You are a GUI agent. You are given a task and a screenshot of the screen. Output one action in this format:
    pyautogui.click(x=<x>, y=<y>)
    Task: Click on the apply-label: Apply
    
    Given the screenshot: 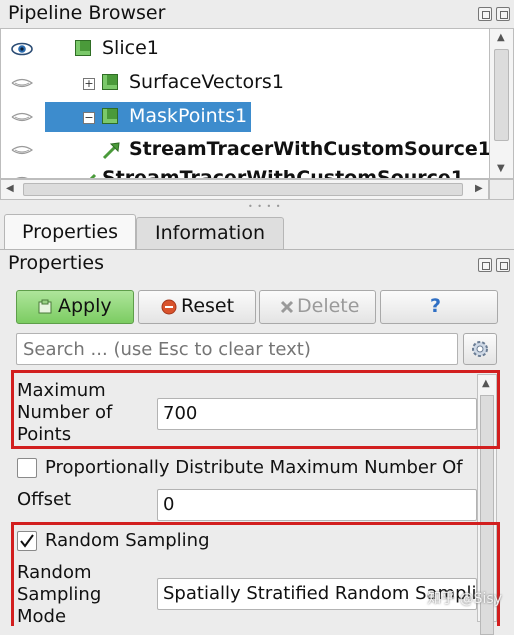 What is the action you would take?
    pyautogui.click(x=85, y=306)
    